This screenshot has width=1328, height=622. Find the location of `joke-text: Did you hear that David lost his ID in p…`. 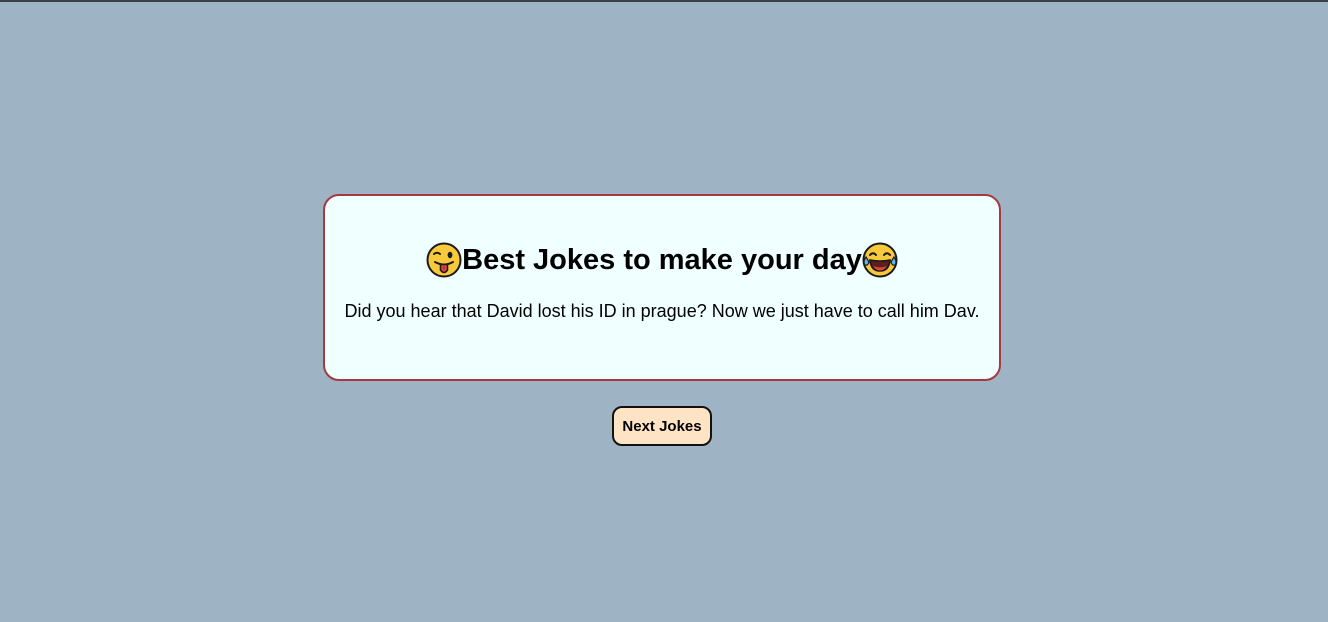

joke-text: Did you hear that David lost his ID in p… is located at coordinates (662, 311).